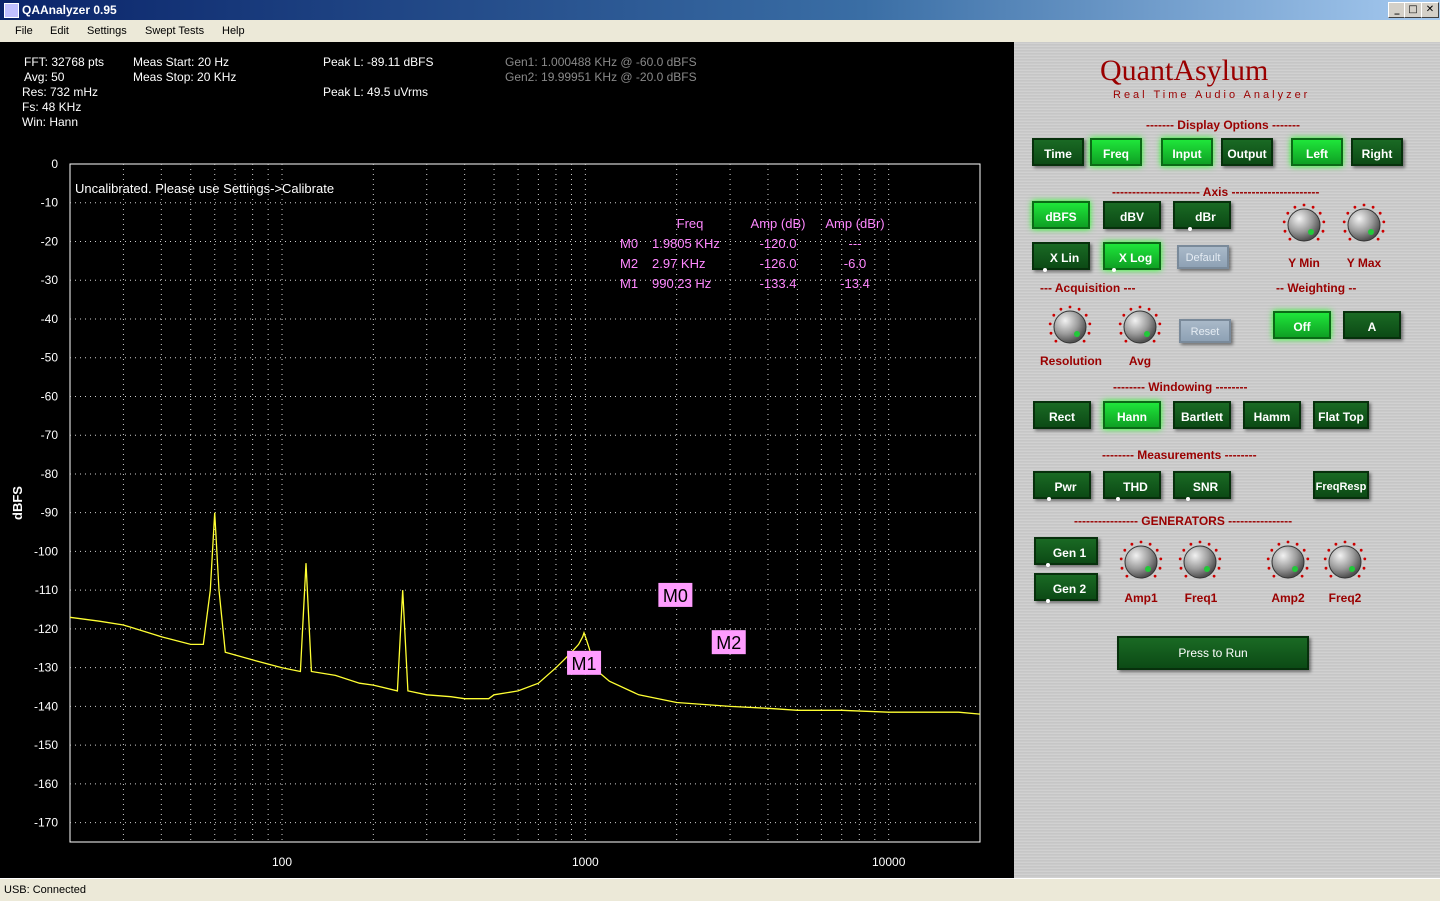 The height and width of the screenshot is (901, 1440). I want to click on snr-button-label: SNR, so click(1205, 487).